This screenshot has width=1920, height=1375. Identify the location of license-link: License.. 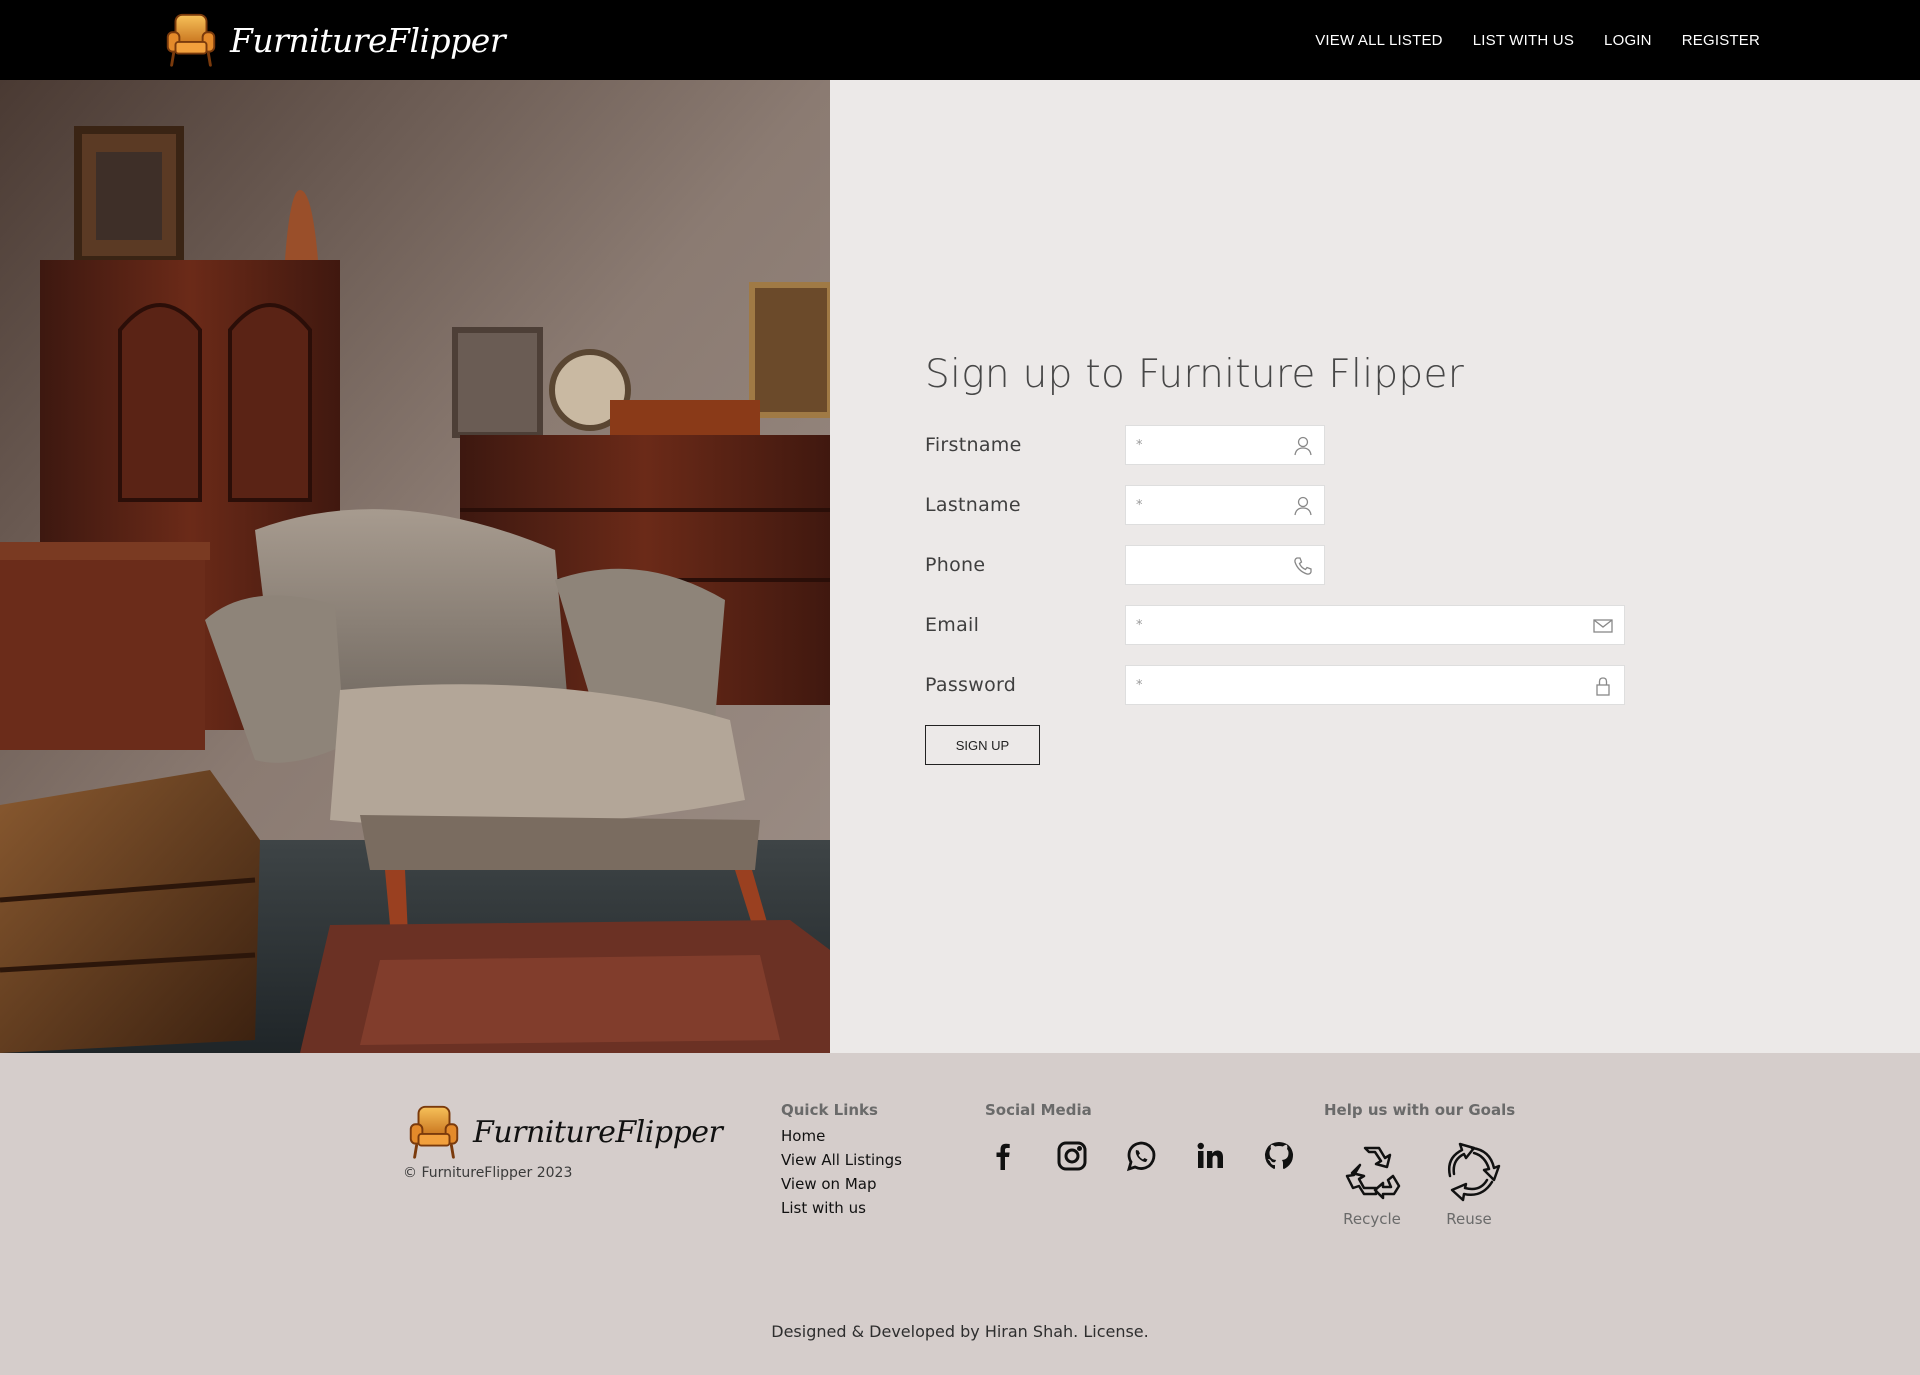
(1115, 1331).